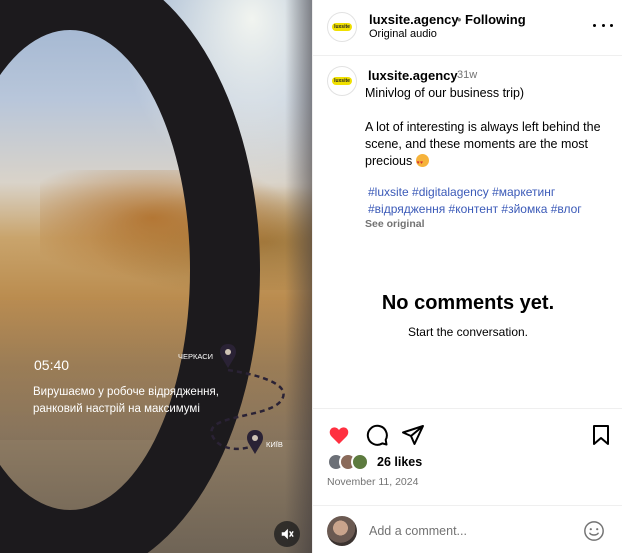 The width and height of the screenshot is (622, 553). What do you see at coordinates (196, 356) in the screenshot?
I see `route-start-label: ЧЕРКАСИ` at bounding box center [196, 356].